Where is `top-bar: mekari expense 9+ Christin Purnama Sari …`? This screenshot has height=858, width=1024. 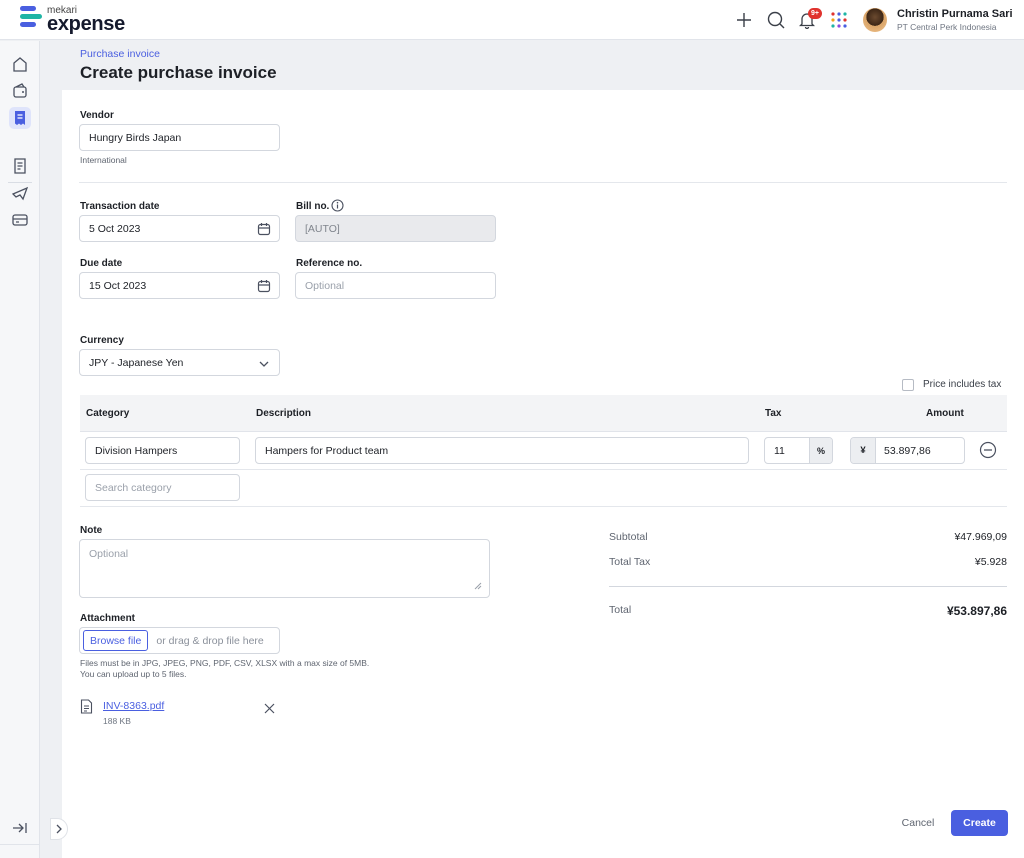 top-bar: mekari expense 9+ Christin Purnama Sari … is located at coordinates (512, 20).